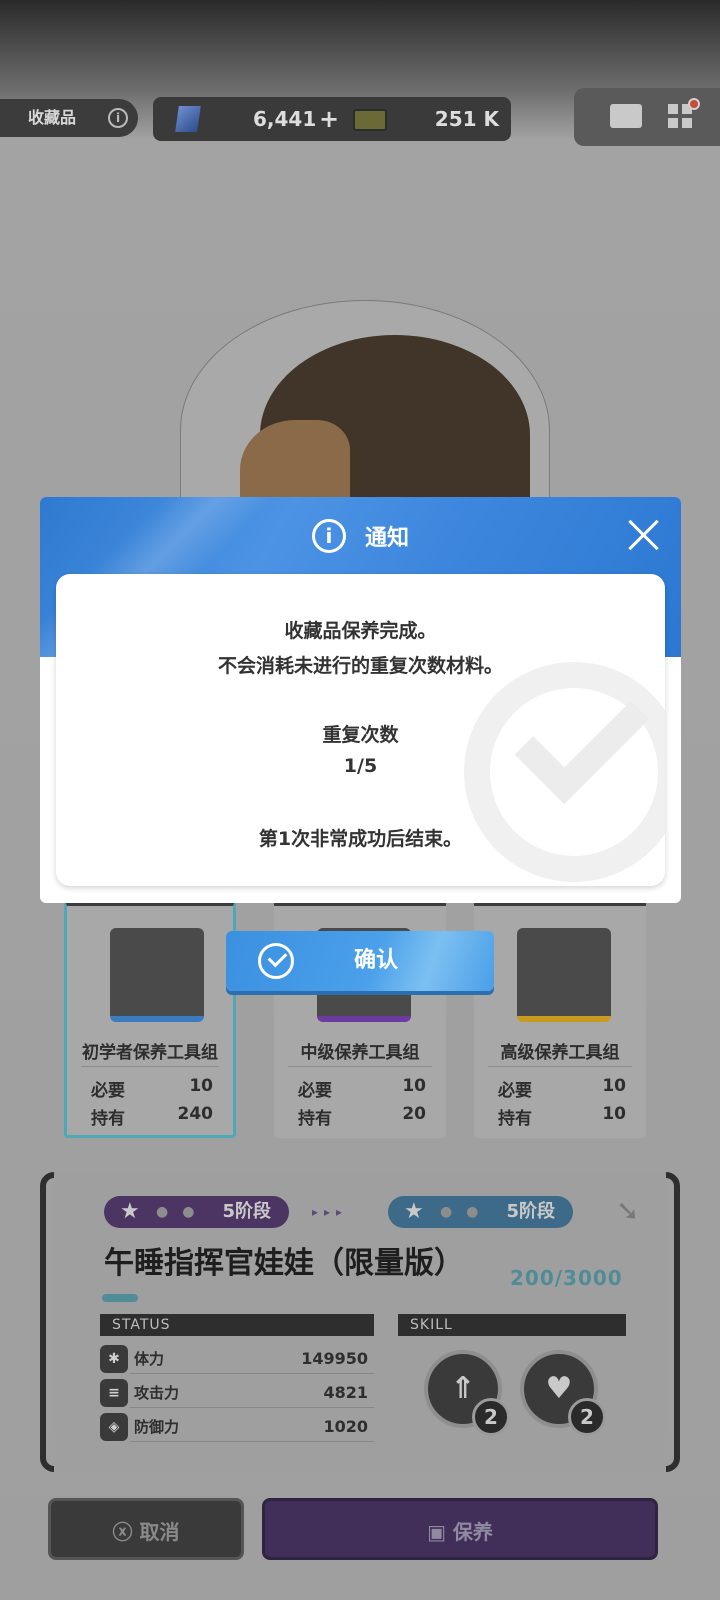  Describe the element at coordinates (365, 430) in the screenshot. I see `collectible-illustration` at that location.